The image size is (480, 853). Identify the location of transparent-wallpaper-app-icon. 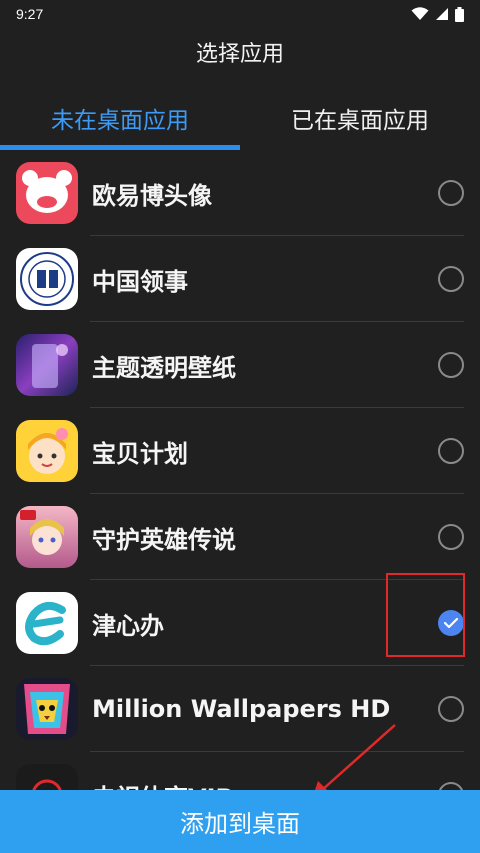
(47, 365).